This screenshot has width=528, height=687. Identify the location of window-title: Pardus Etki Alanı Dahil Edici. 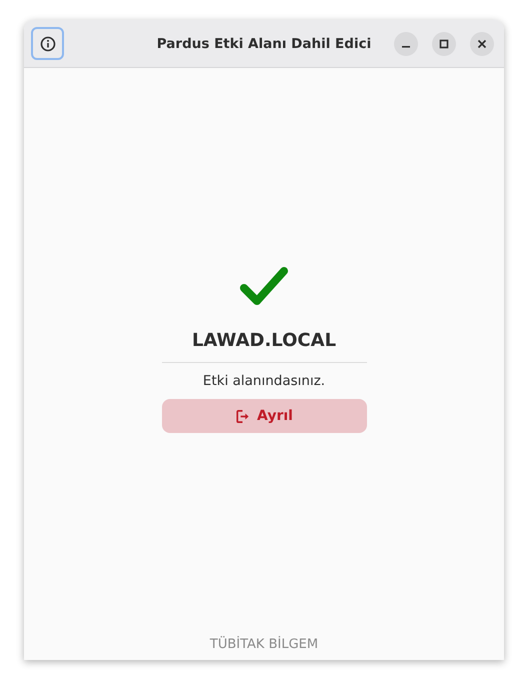
(264, 44).